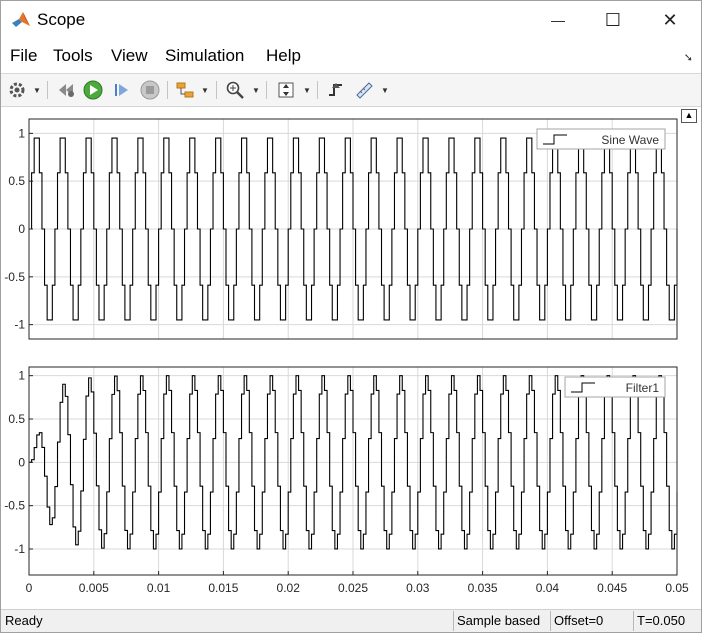  Describe the element at coordinates (501, 621) in the screenshot. I see `sample-mode-label: Sample based` at that location.